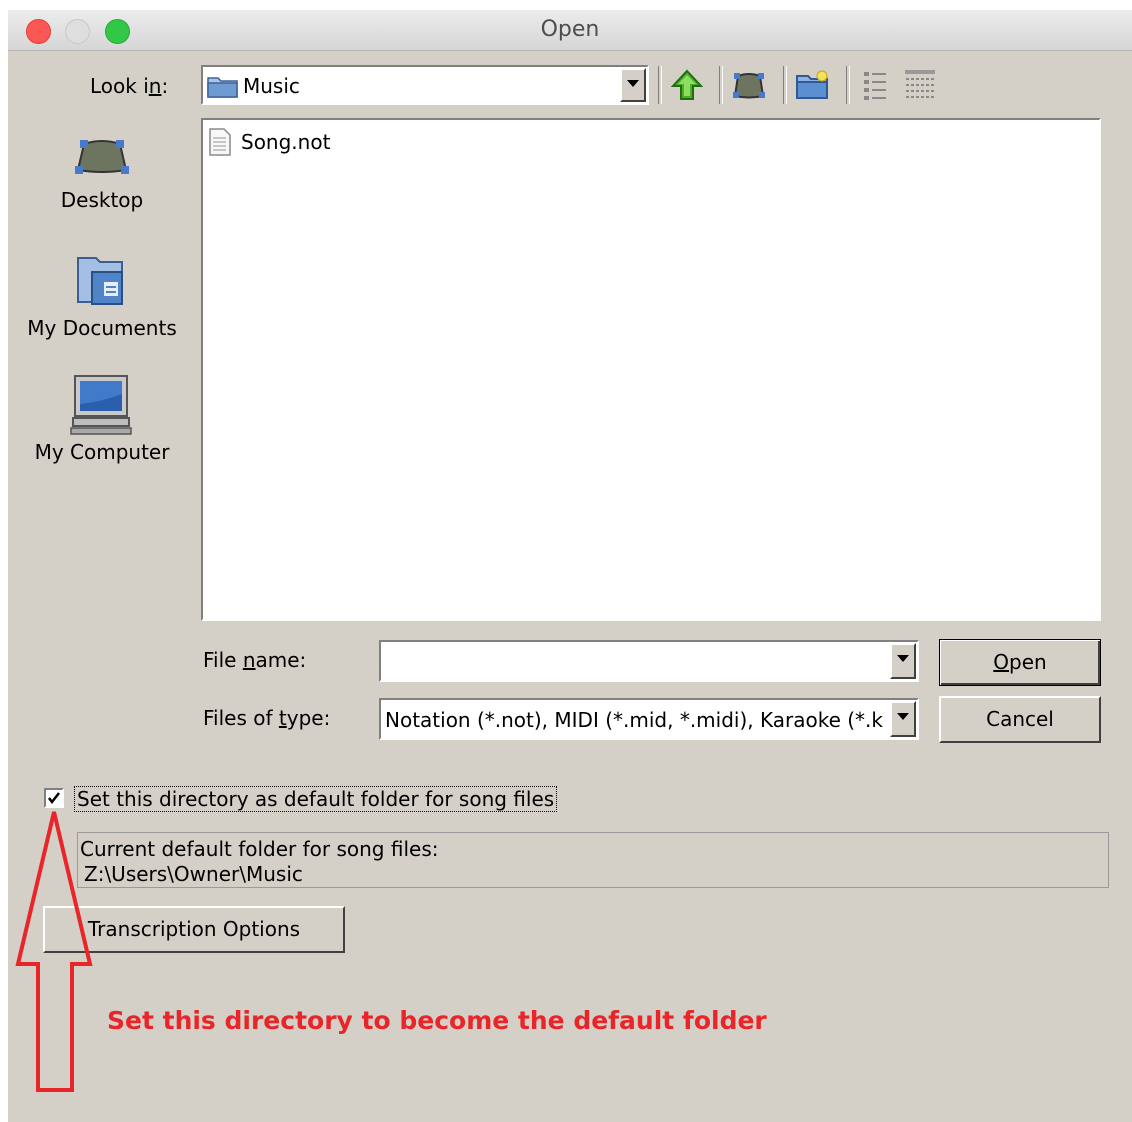 This screenshot has height=1122, width=1132. I want to click on open-button: Open, so click(1020, 662).